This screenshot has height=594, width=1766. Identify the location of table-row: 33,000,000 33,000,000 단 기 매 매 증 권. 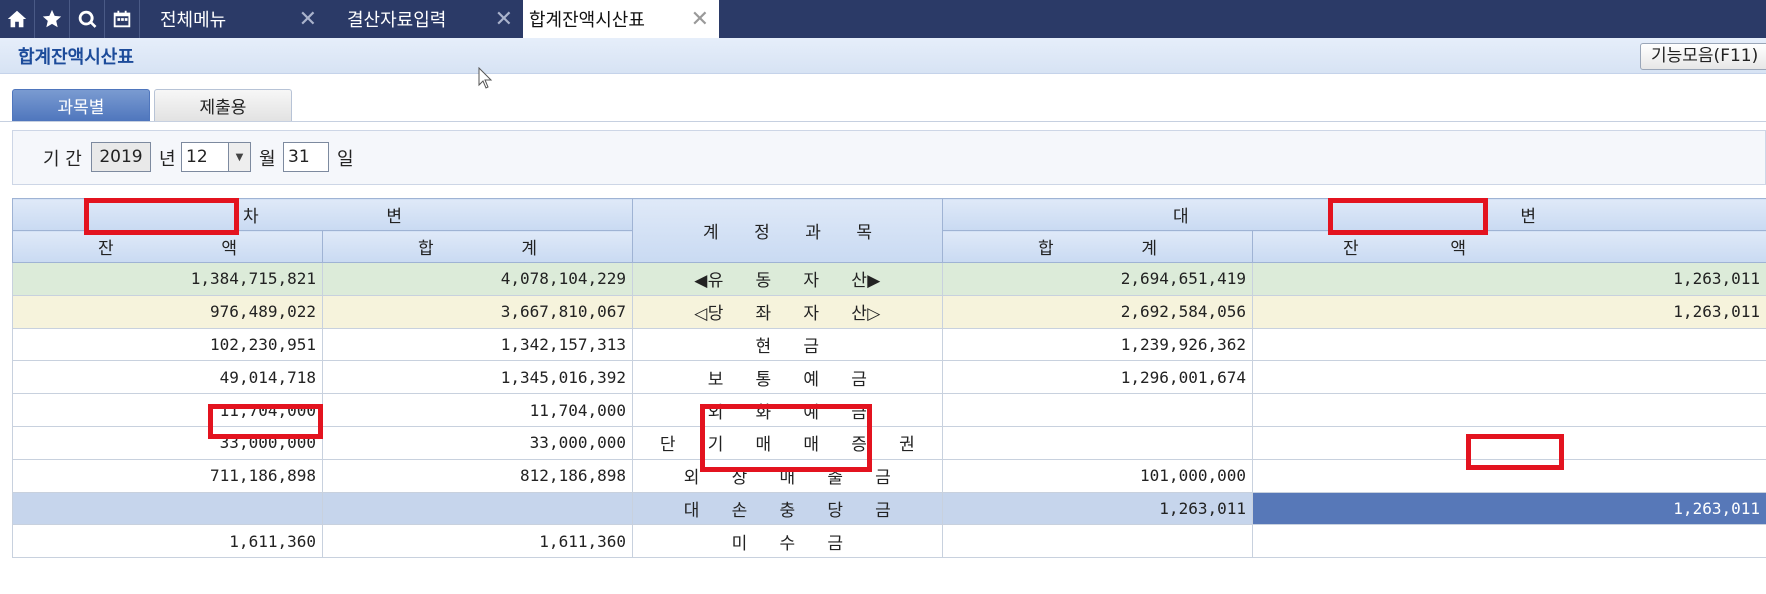
(889, 442).